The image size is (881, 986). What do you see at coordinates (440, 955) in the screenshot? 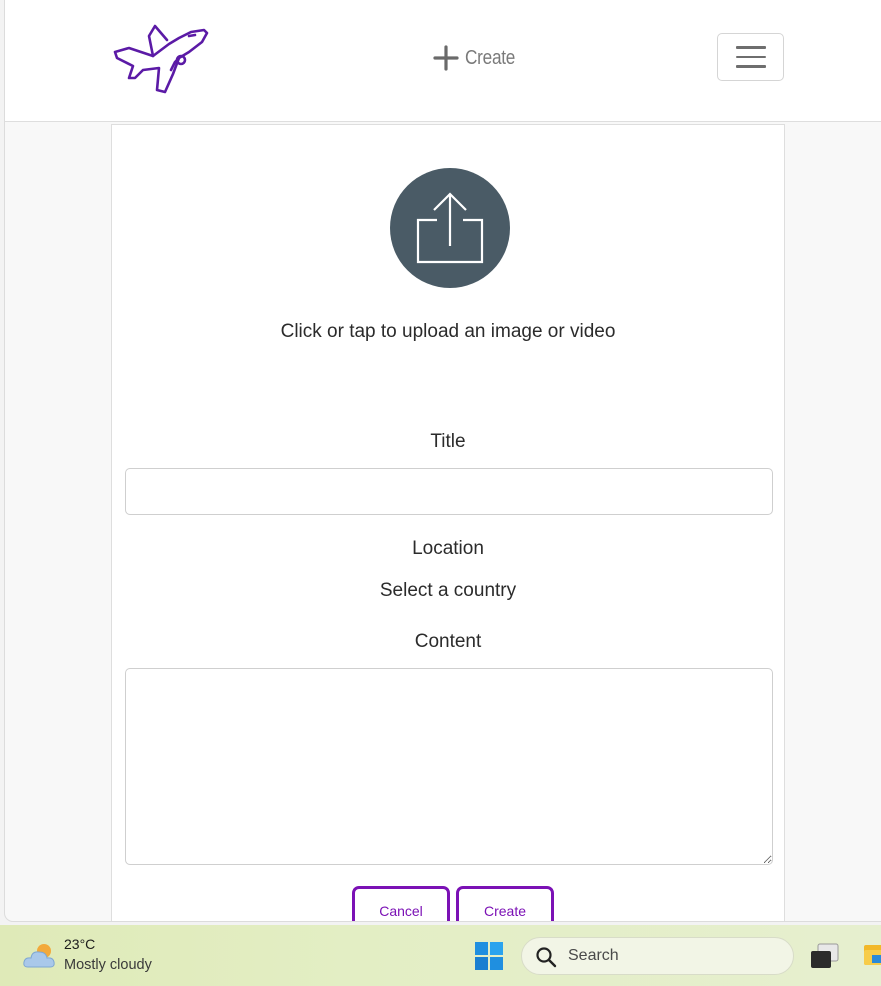
I see `taskbar: 23°C Mostly cloudy Search` at bounding box center [440, 955].